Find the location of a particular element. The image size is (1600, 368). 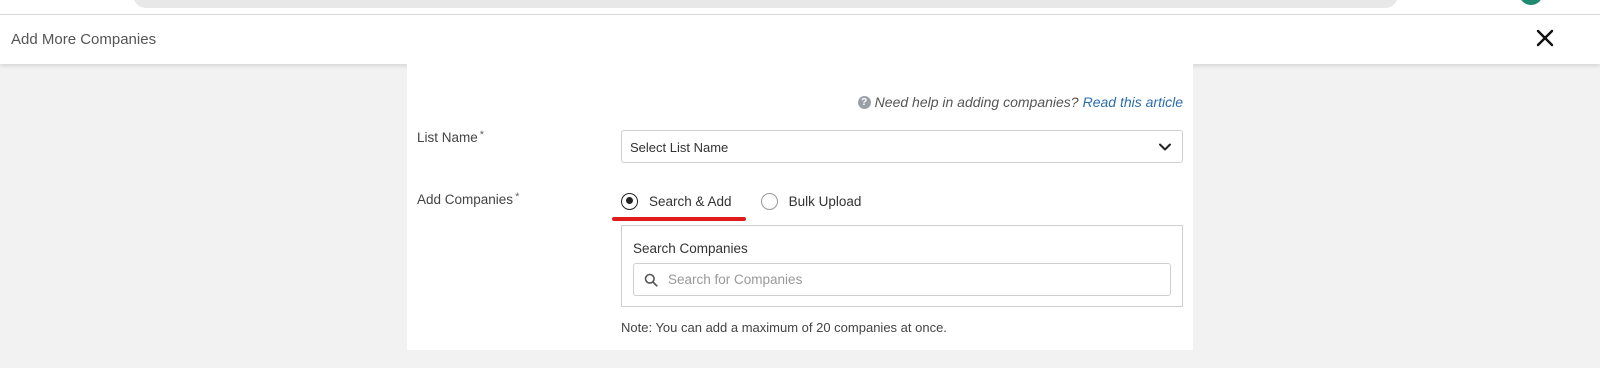

selection-highlight-underline is located at coordinates (679, 219).